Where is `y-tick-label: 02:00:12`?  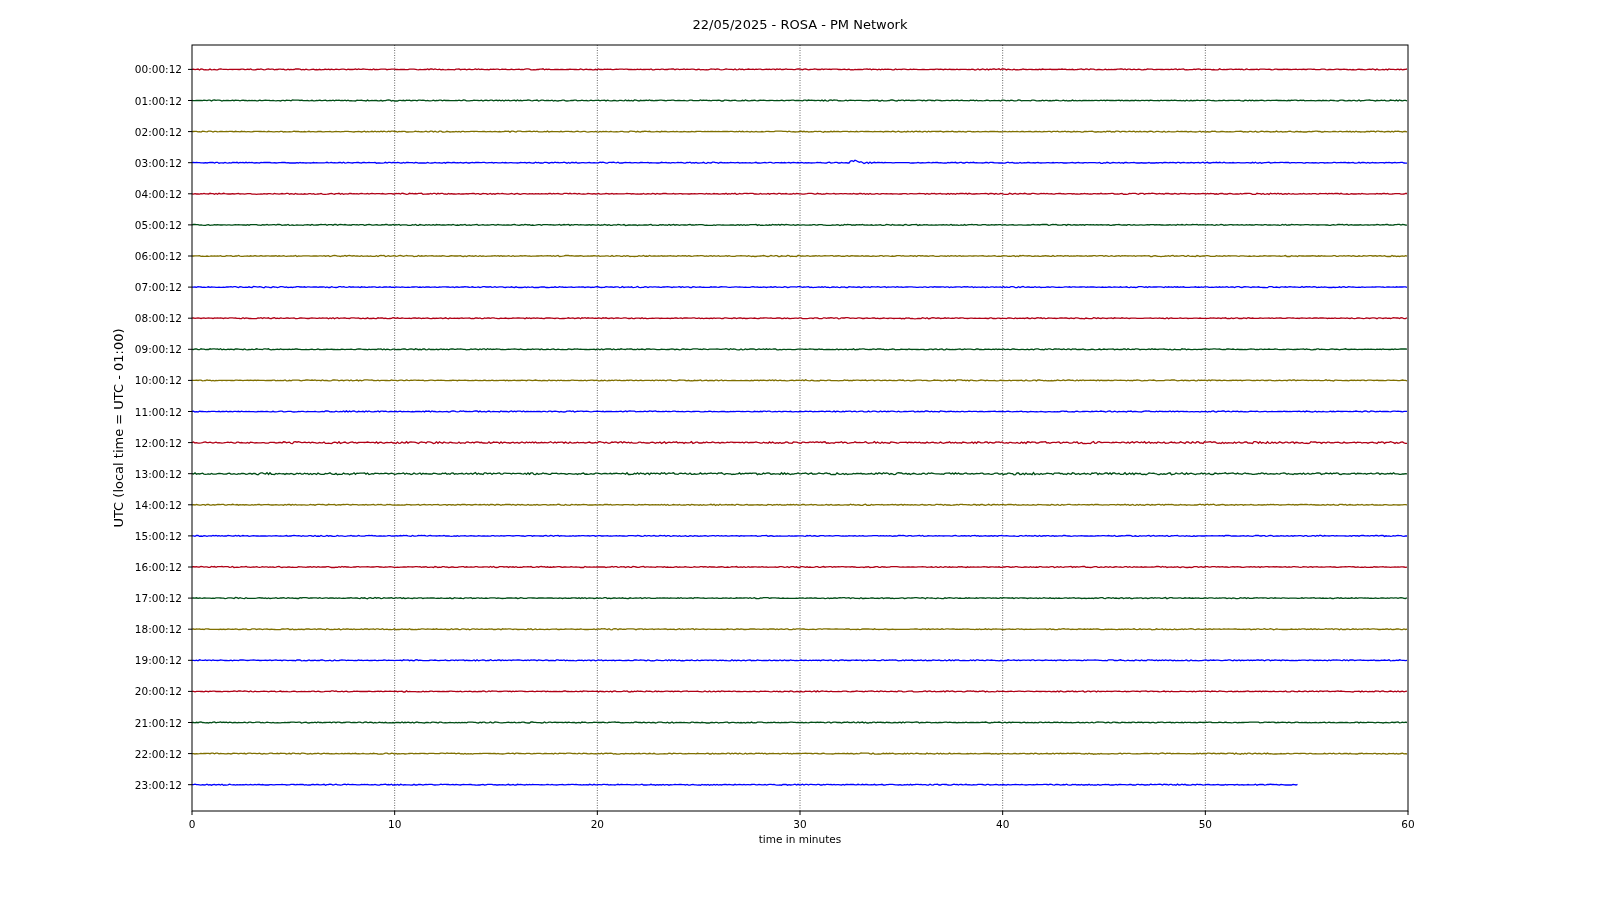
y-tick-label: 02:00:12 is located at coordinates (158, 131).